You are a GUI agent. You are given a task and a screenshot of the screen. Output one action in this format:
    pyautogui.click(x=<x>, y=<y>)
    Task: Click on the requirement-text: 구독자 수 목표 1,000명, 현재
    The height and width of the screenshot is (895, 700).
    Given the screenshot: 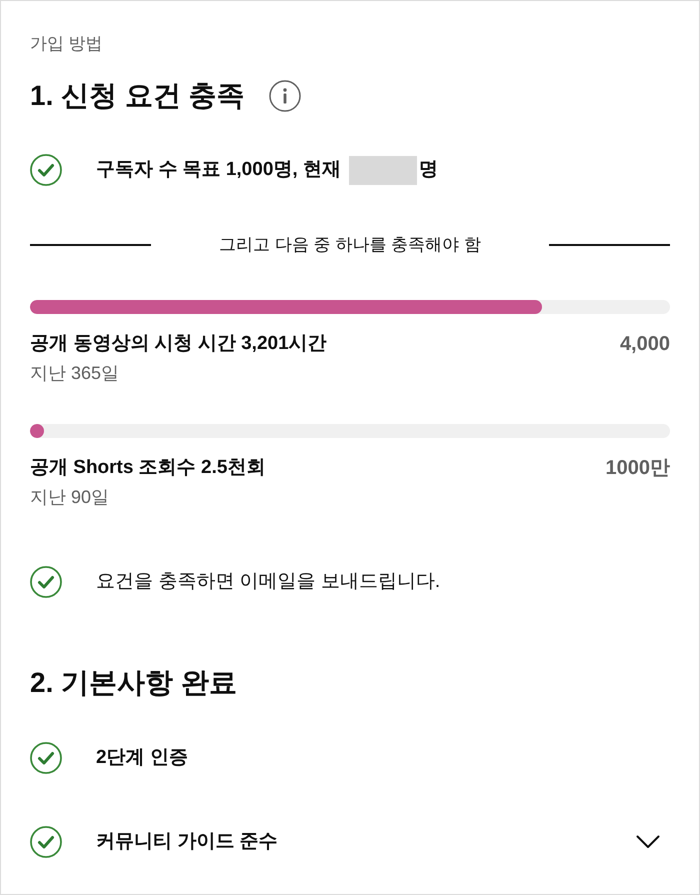 What is the action you would take?
    pyautogui.click(x=218, y=170)
    